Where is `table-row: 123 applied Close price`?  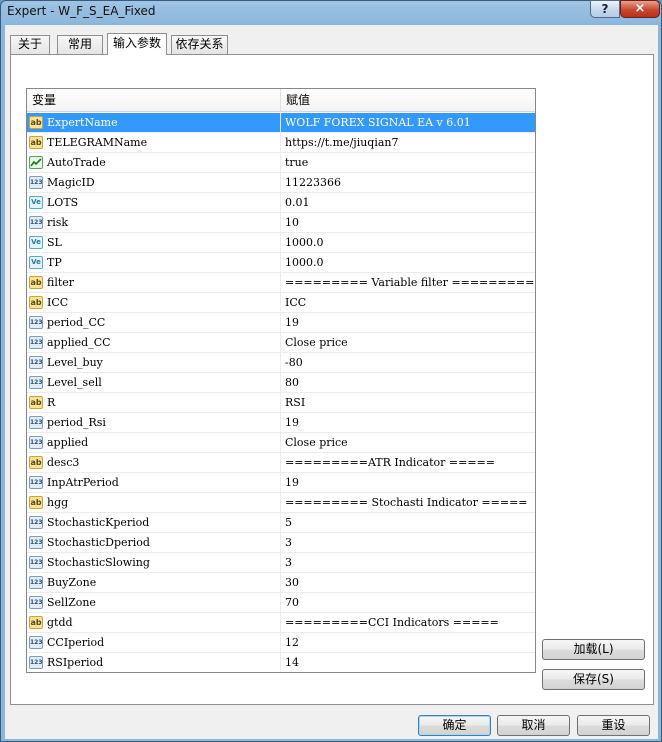
table-row: 123 applied Close price is located at coordinates (281, 443).